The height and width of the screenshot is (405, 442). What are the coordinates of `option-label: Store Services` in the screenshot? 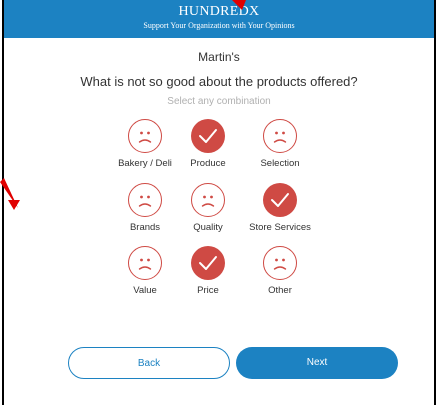 It's located at (280, 227).